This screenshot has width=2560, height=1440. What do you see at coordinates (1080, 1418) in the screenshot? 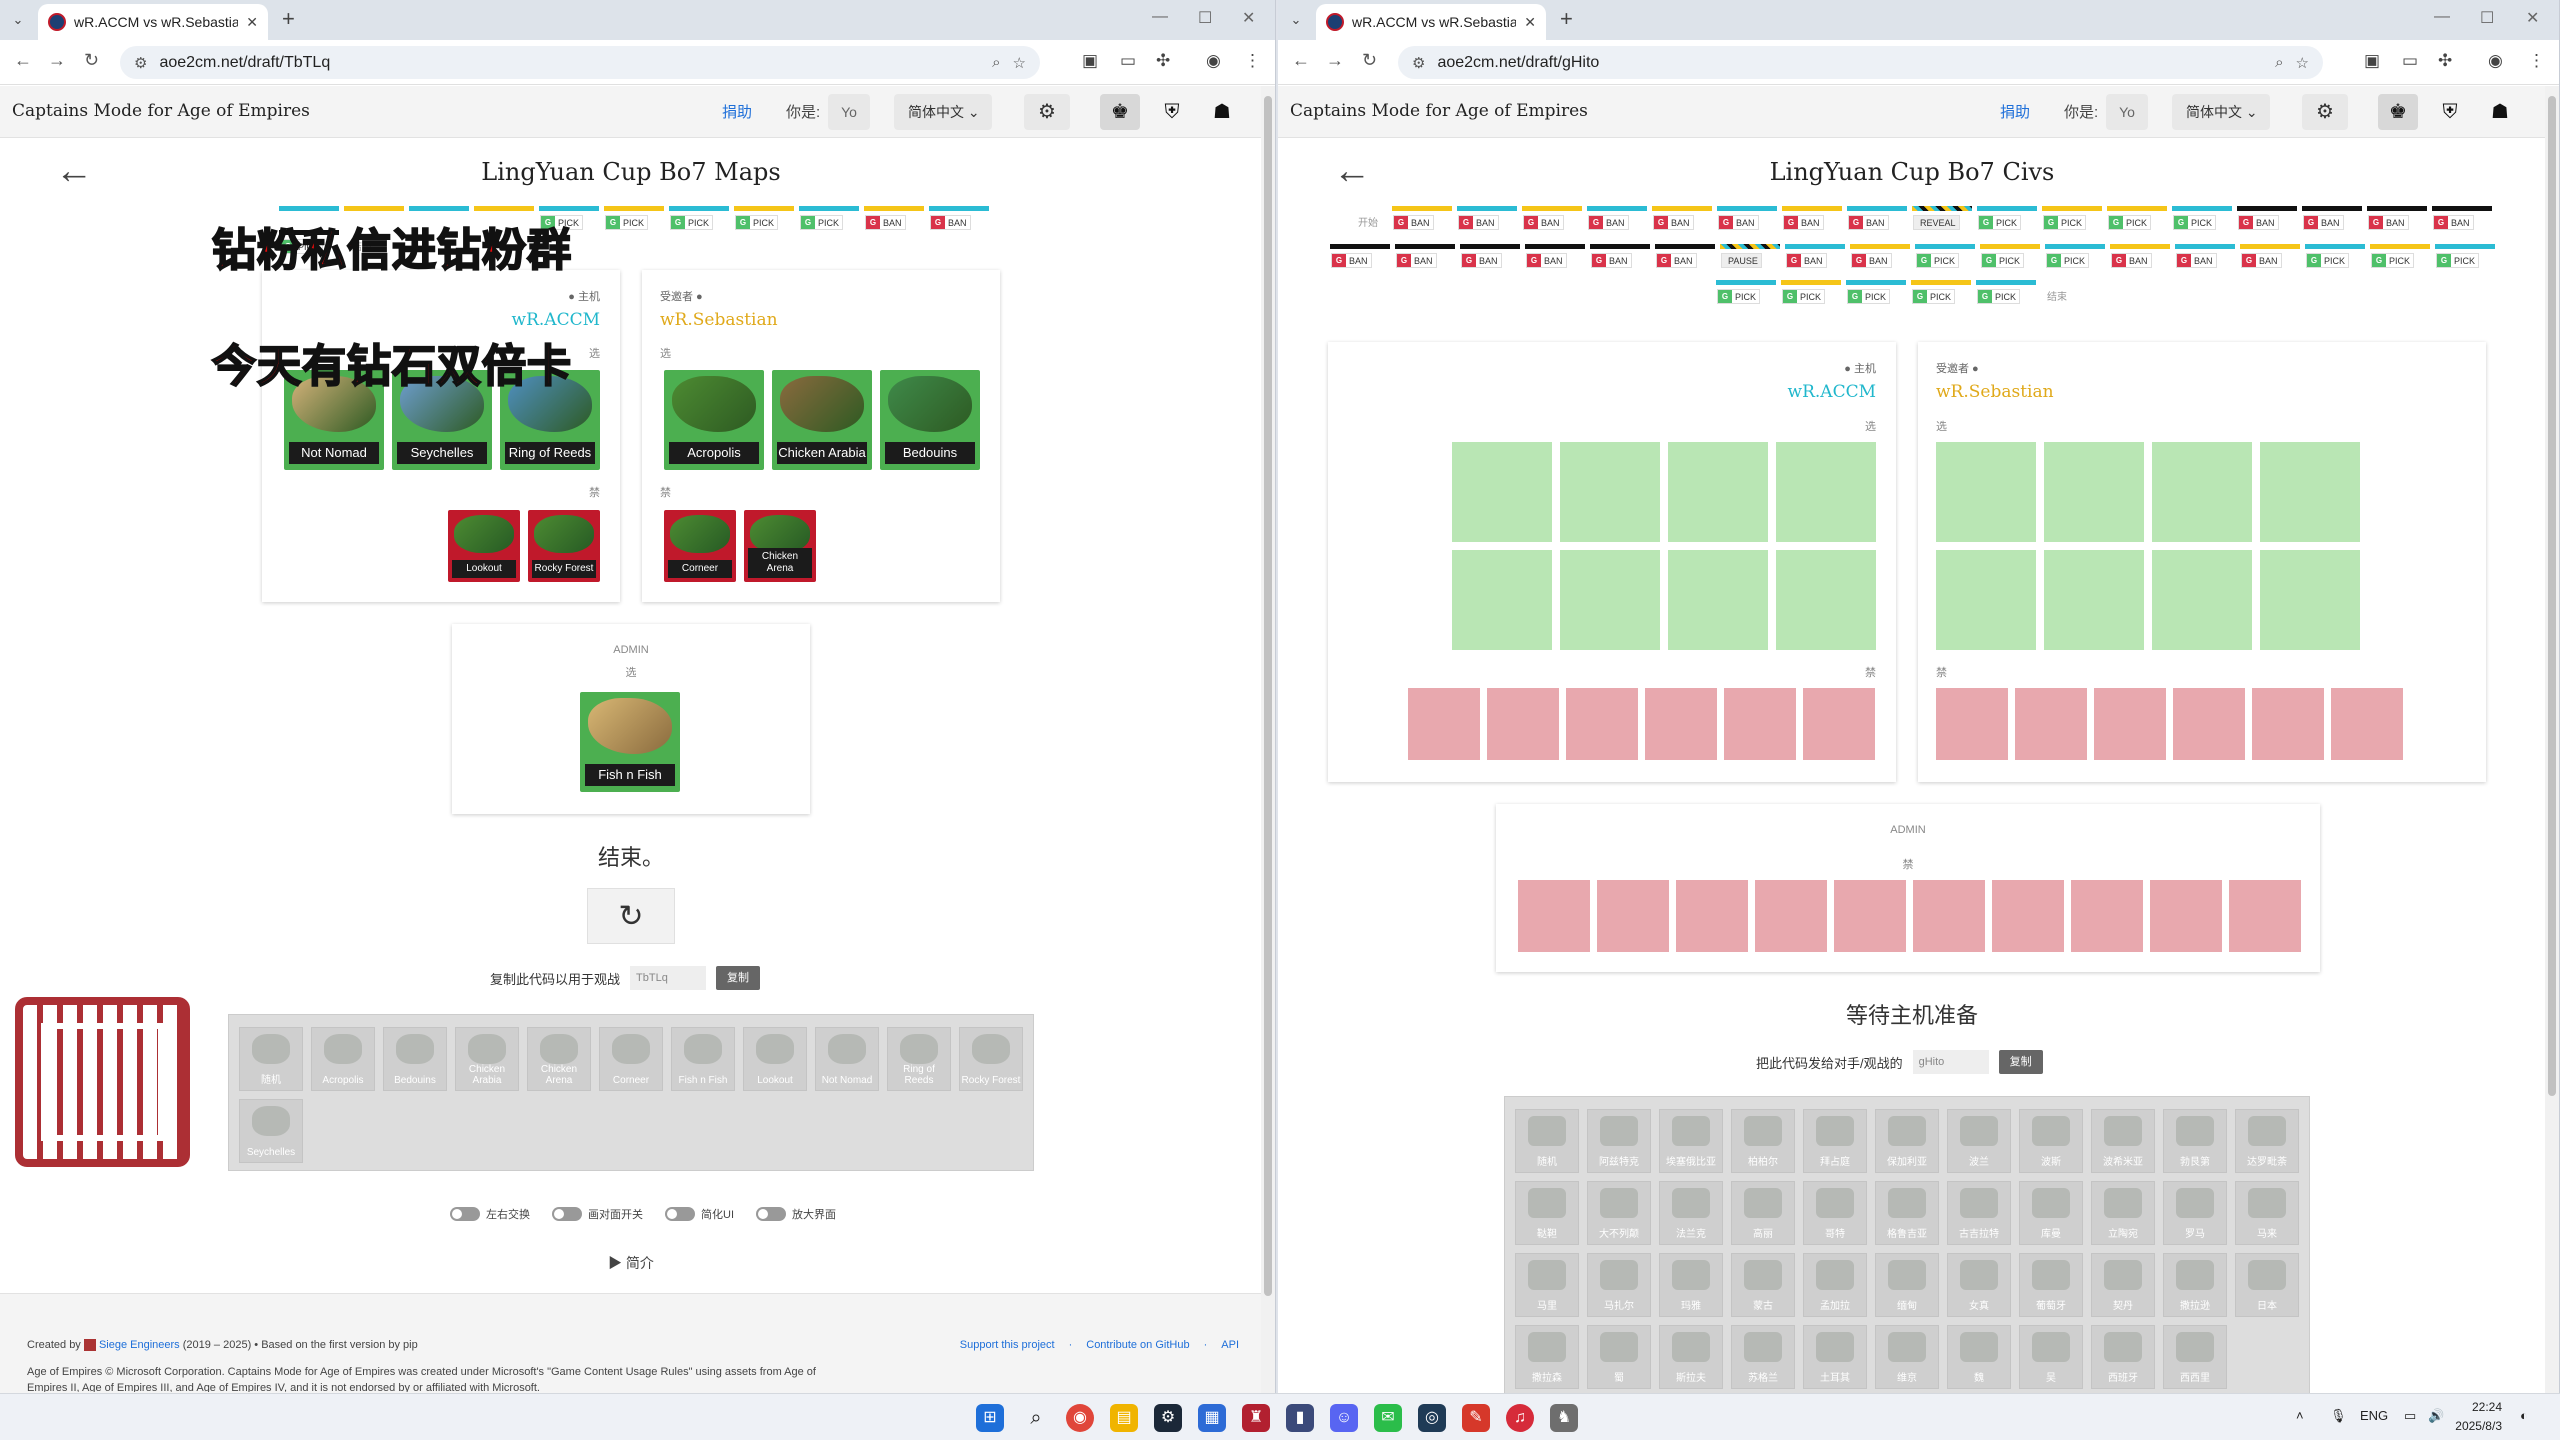
I see `chrome-icon: ◉` at bounding box center [1080, 1418].